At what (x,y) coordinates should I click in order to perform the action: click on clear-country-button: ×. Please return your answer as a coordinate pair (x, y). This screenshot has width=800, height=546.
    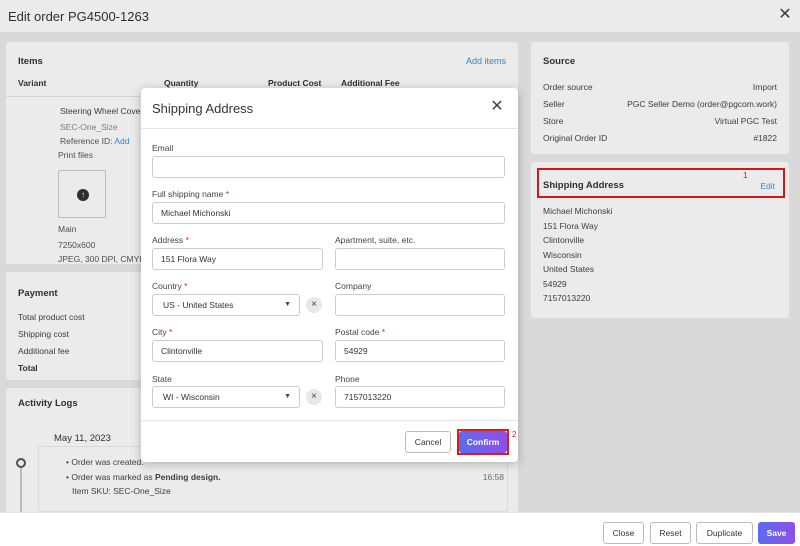
    Looking at the image, I should click on (314, 305).